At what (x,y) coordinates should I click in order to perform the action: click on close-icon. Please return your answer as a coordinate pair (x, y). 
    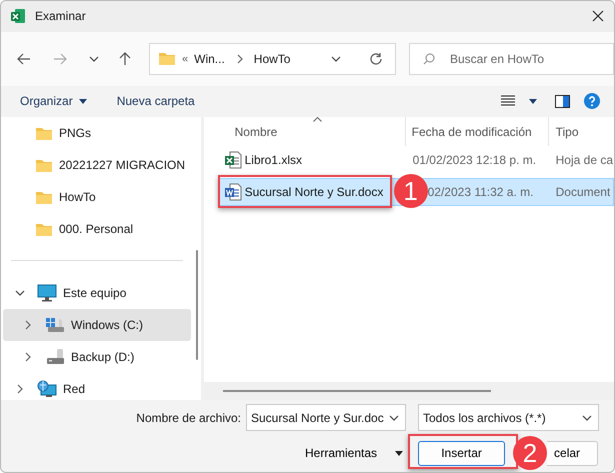
    Looking at the image, I should click on (598, 16).